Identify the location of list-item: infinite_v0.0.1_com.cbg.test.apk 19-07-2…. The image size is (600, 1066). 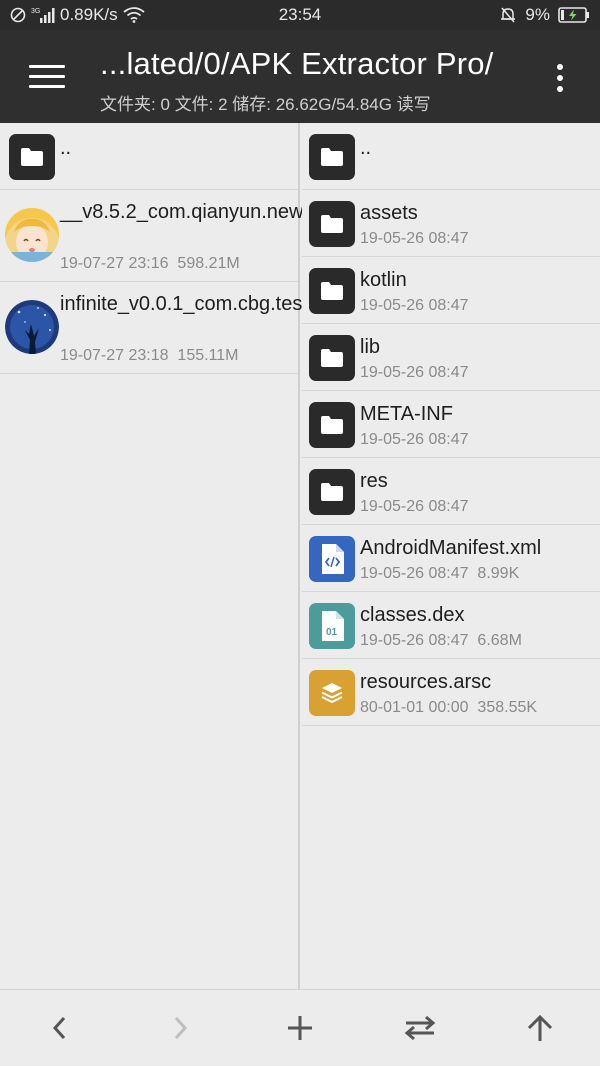
(173, 328).